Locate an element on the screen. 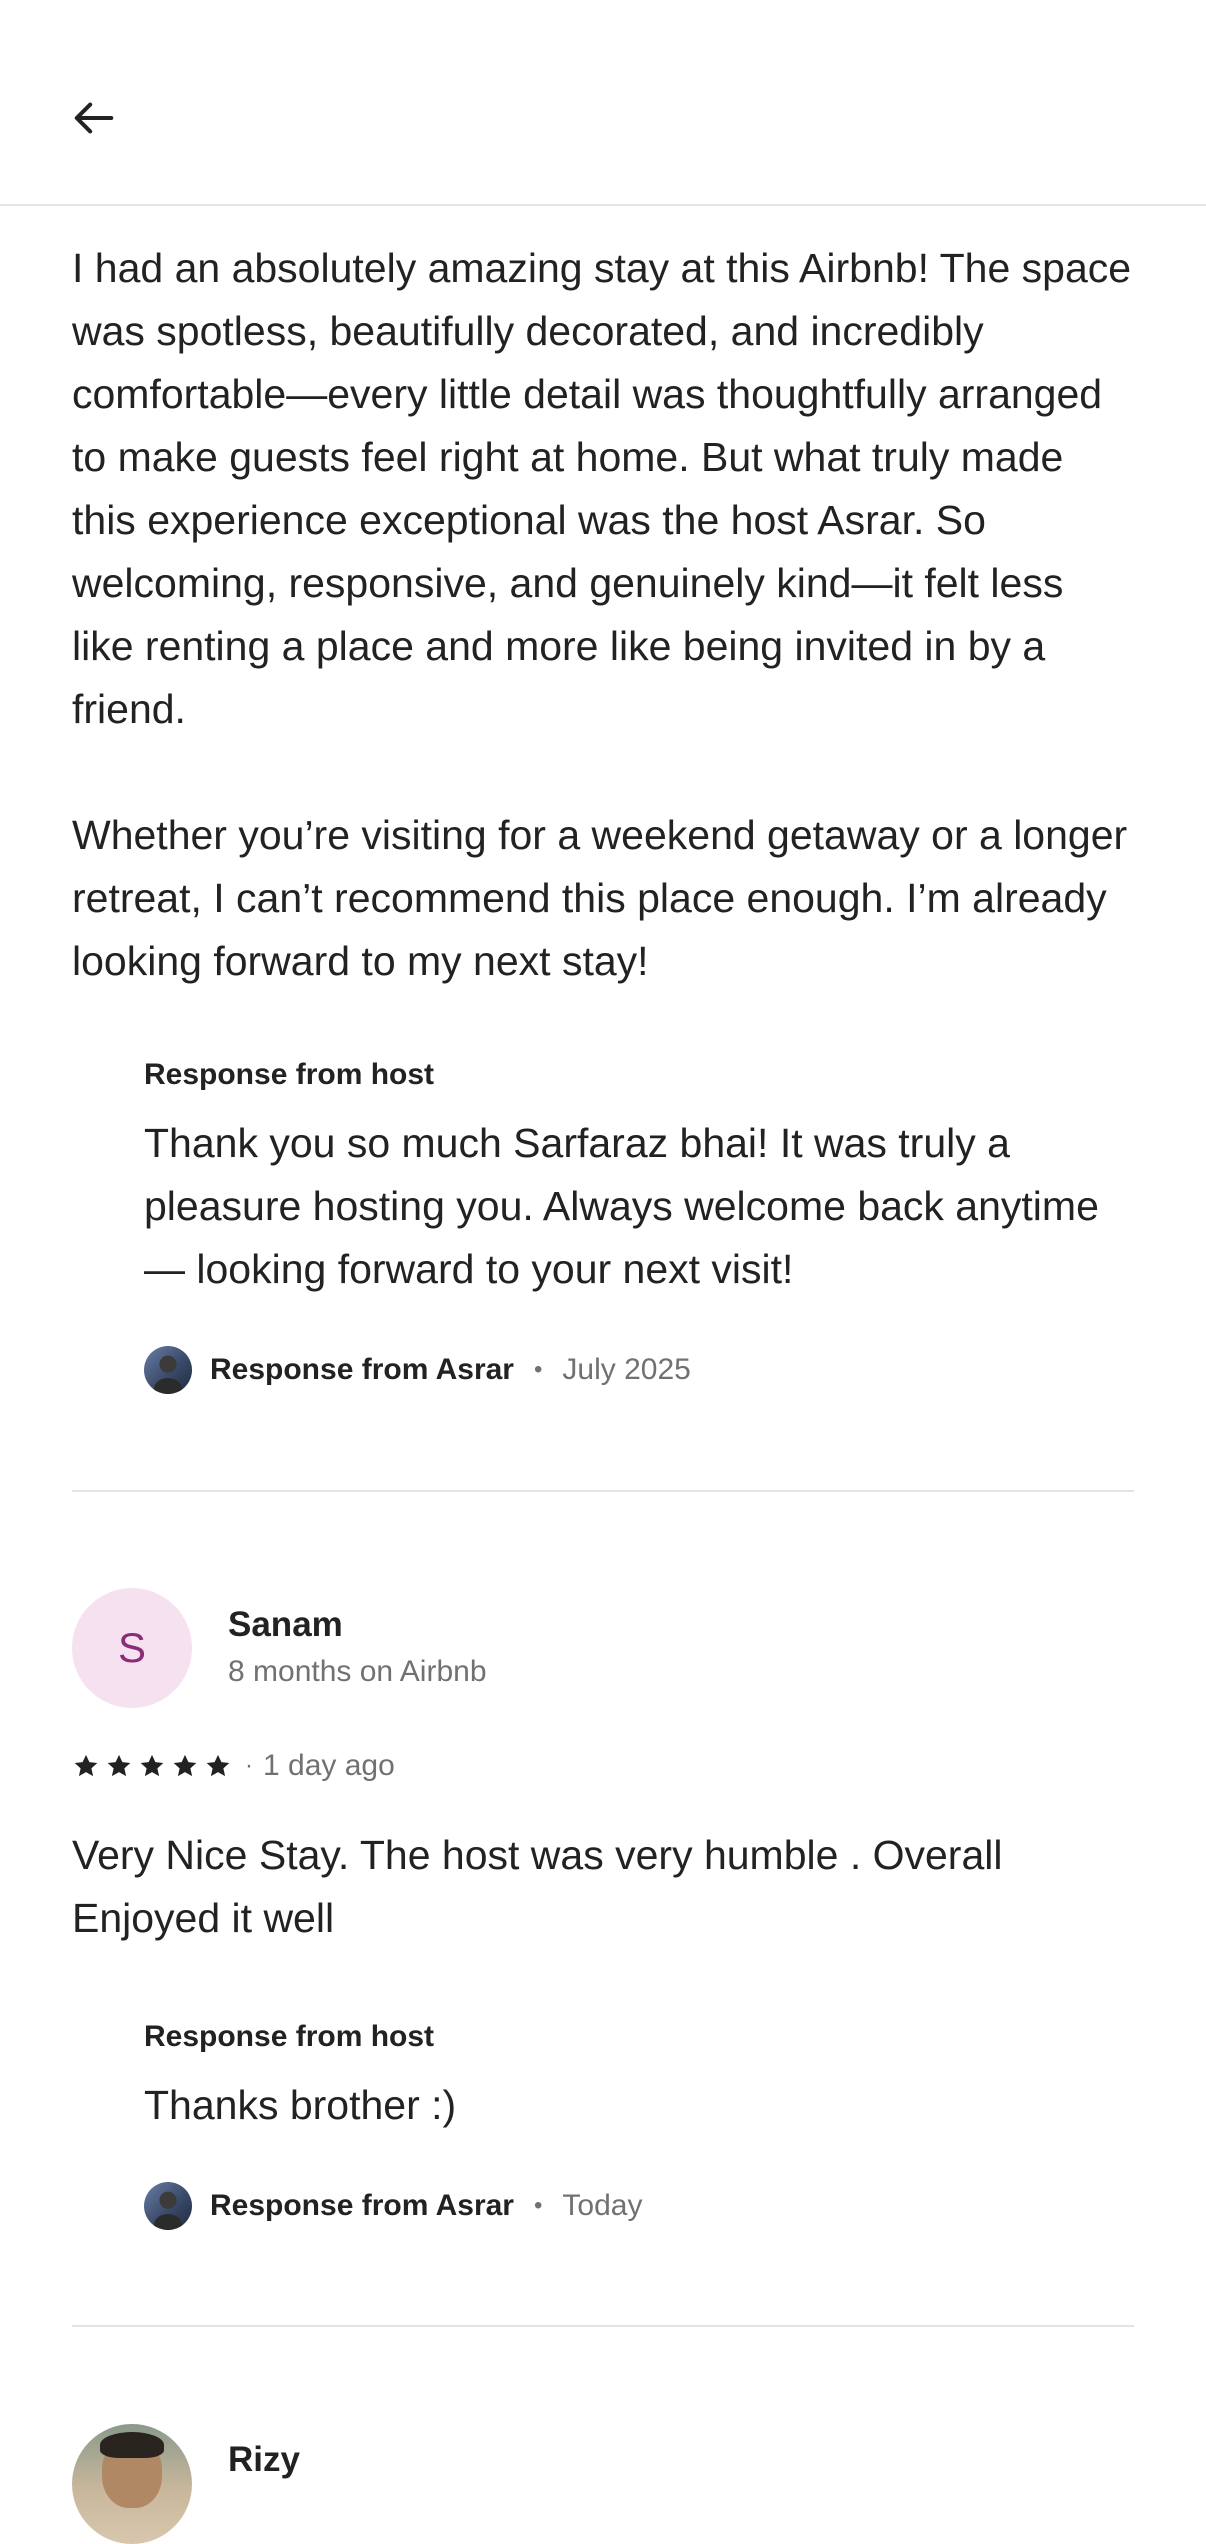  host-response-date: July 2025 is located at coordinates (626, 1369).